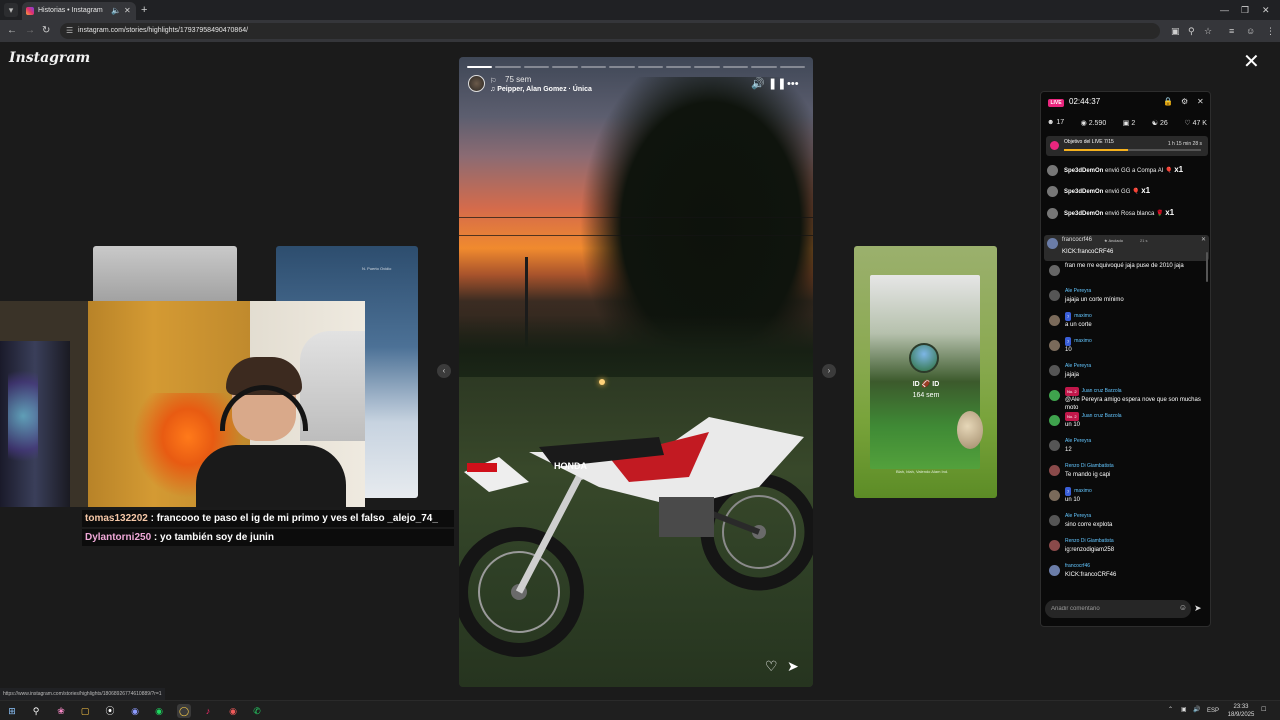 This screenshot has height=720, width=1280. I want to click on like-heart-icon: ♡, so click(771, 666).